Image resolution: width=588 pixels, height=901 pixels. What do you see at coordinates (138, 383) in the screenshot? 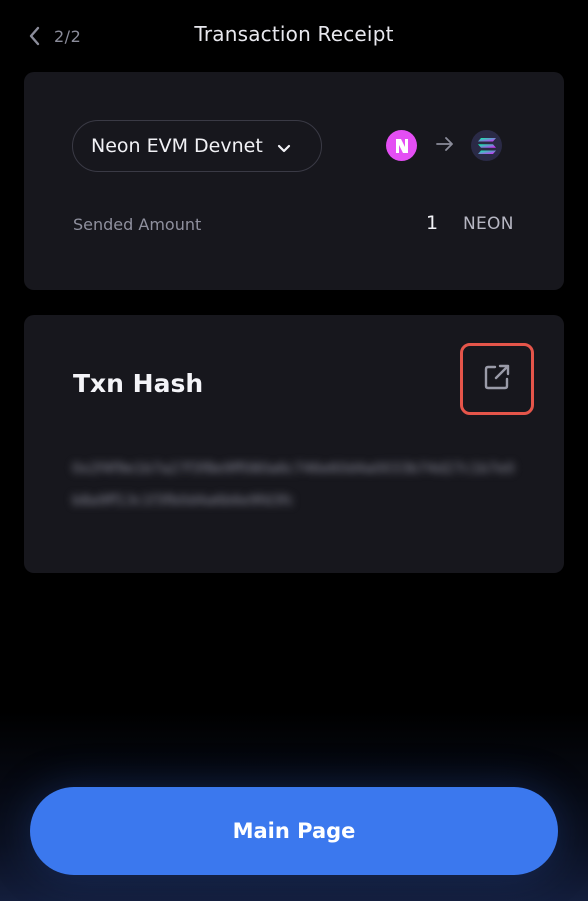
I see `hash-title: Txn Hash` at bounding box center [138, 383].